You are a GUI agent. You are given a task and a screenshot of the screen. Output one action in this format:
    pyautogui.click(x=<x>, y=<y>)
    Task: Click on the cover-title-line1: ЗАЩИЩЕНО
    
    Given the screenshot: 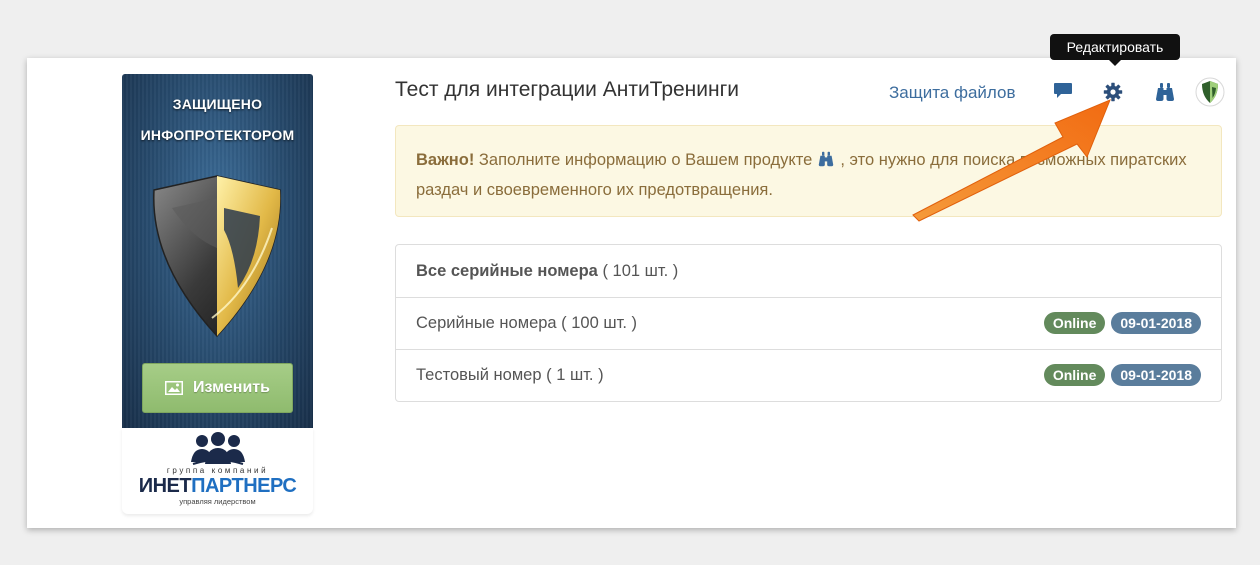 What is the action you would take?
    pyautogui.click(x=217, y=104)
    